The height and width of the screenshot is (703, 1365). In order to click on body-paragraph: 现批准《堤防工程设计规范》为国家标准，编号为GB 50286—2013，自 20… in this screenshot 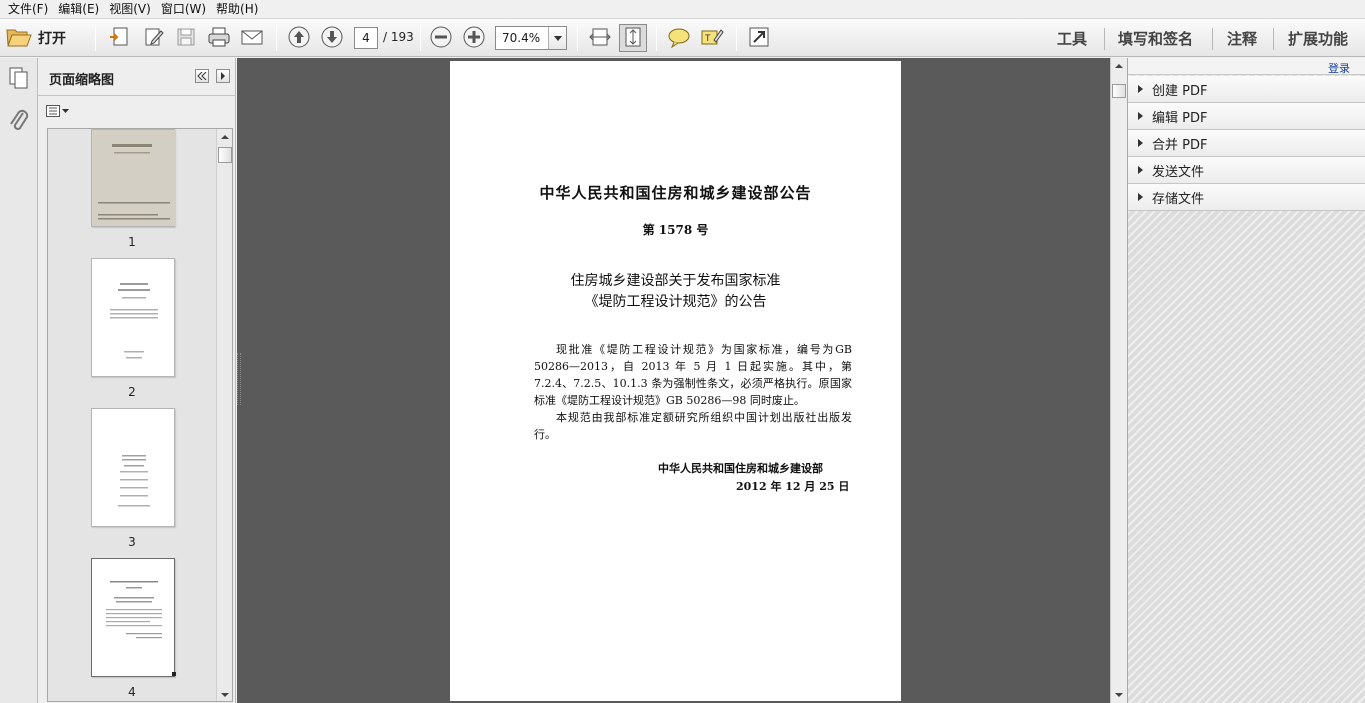, I will do `click(693, 375)`.